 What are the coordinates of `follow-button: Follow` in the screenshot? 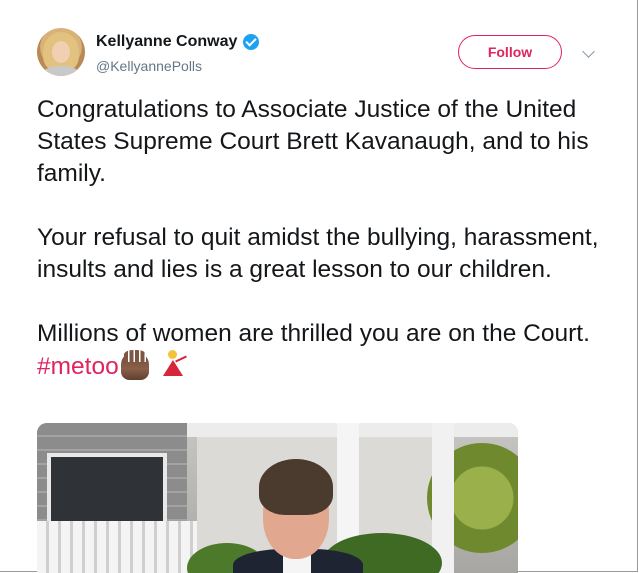 It's located at (510, 52).